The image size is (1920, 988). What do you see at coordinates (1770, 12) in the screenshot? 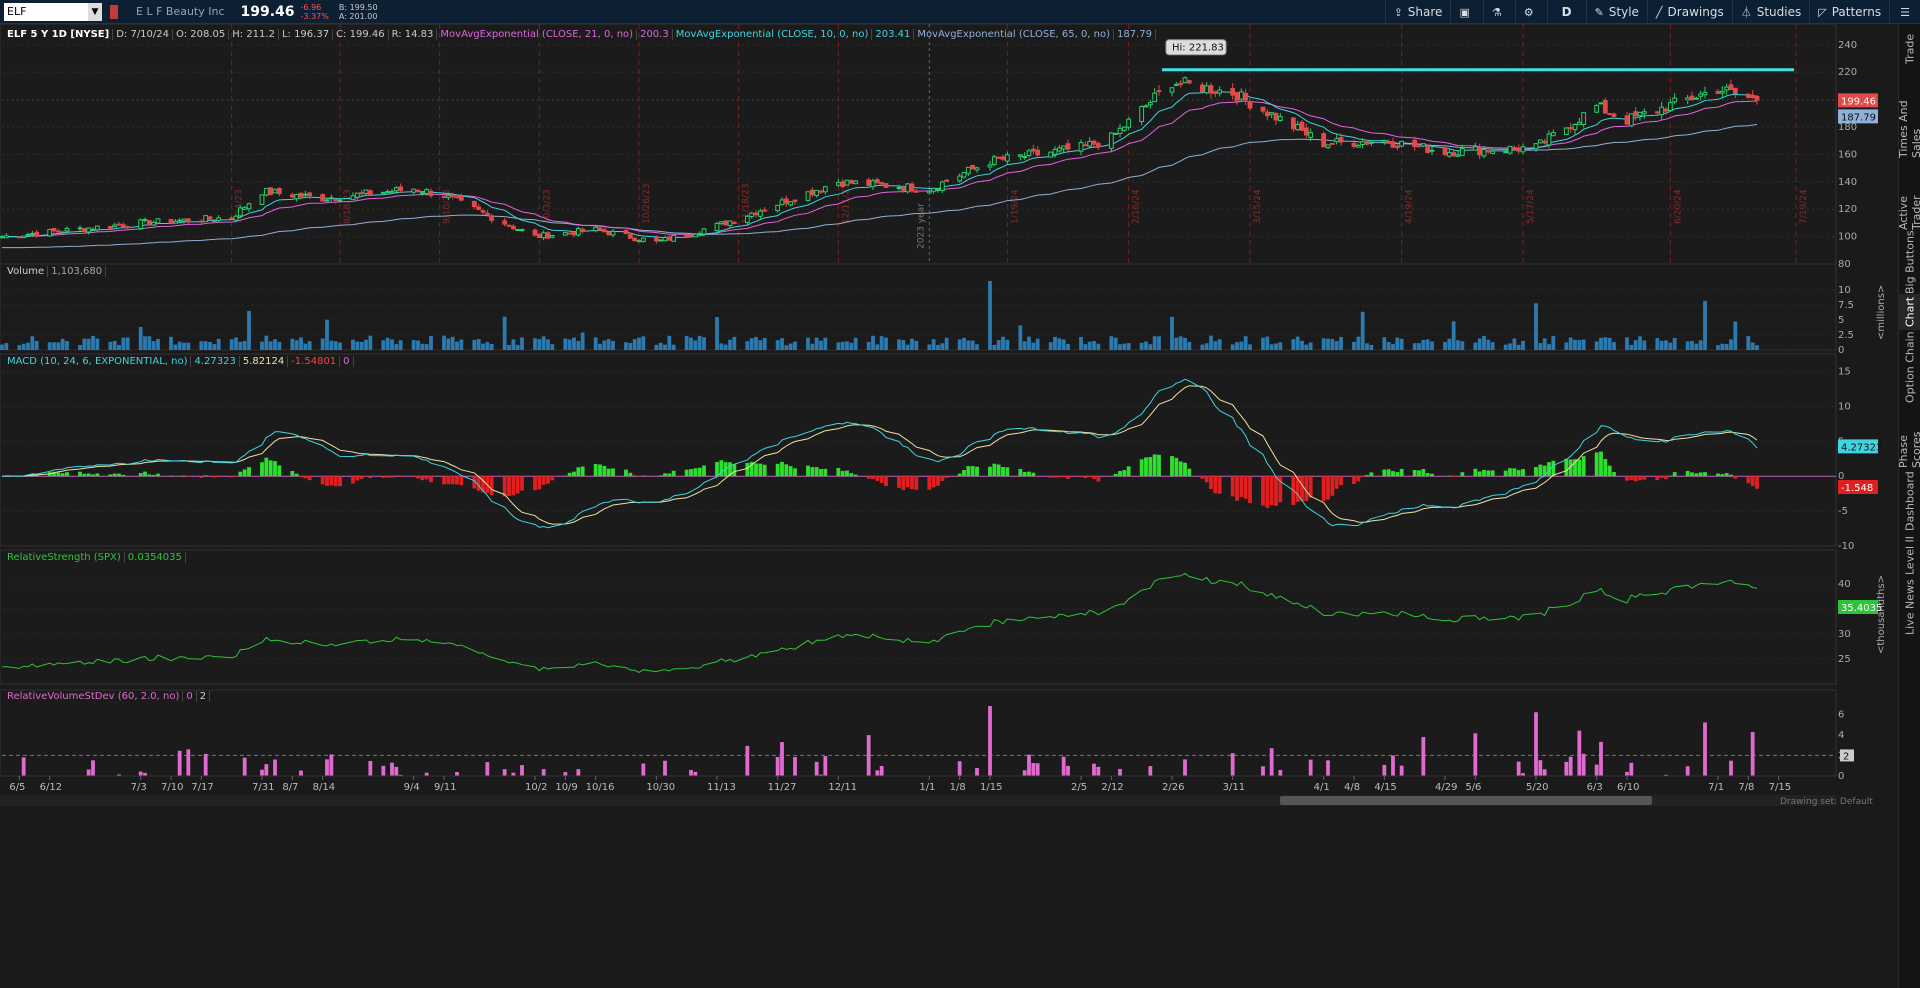
I see `studies-button: ⏃ Studies` at bounding box center [1770, 12].